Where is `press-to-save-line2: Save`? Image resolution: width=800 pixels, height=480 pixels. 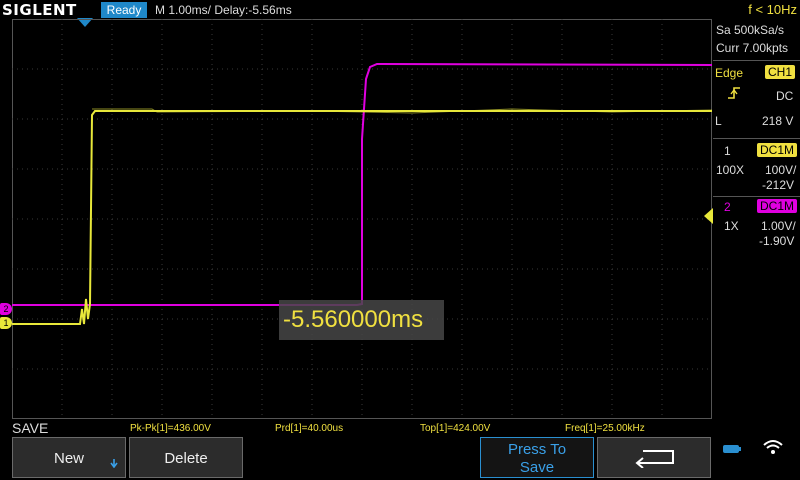 press-to-save-line2: Save is located at coordinates (537, 467).